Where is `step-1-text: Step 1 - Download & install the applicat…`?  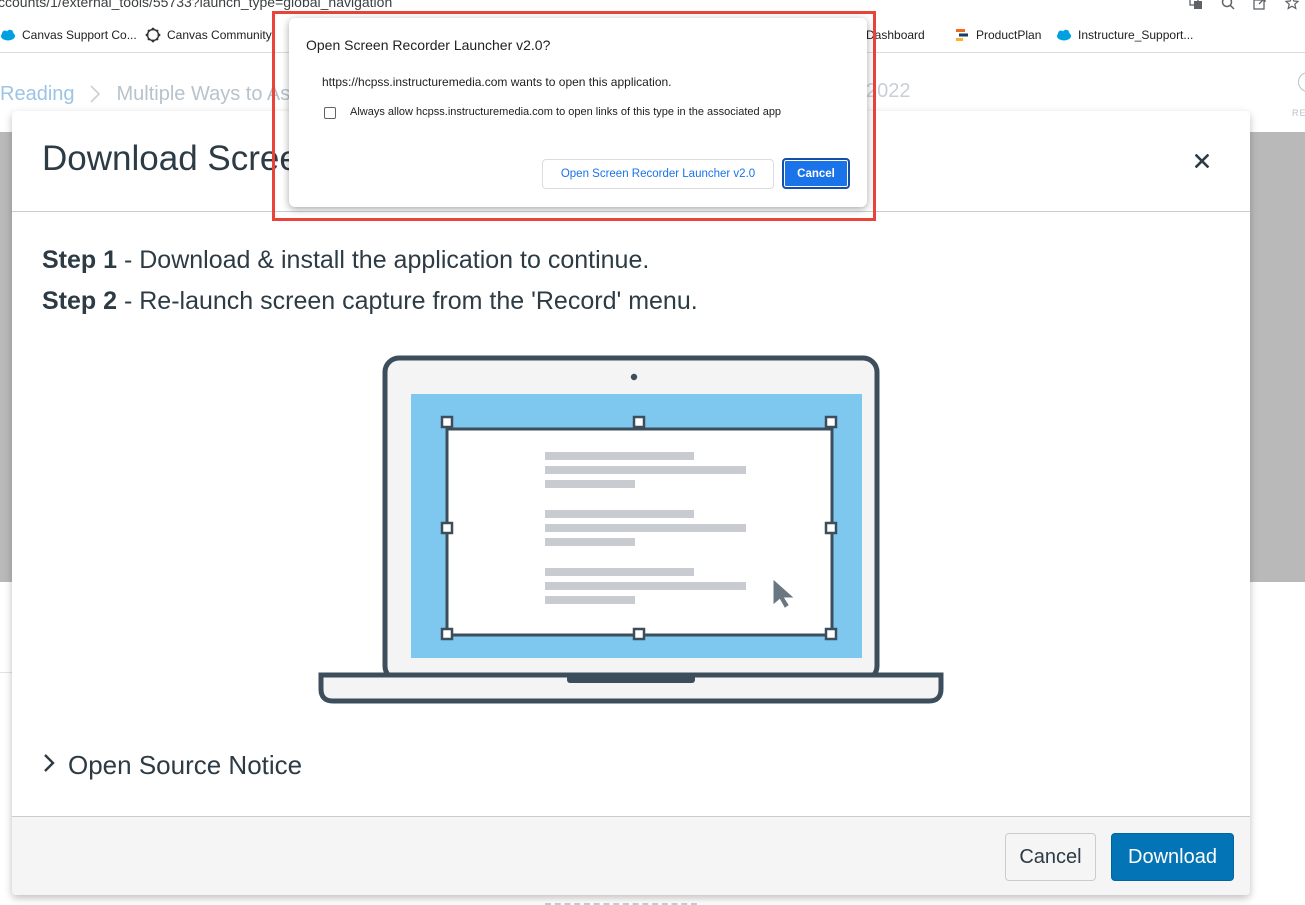 step-1-text: Step 1 - Download & install the applicat… is located at coordinates (345, 260).